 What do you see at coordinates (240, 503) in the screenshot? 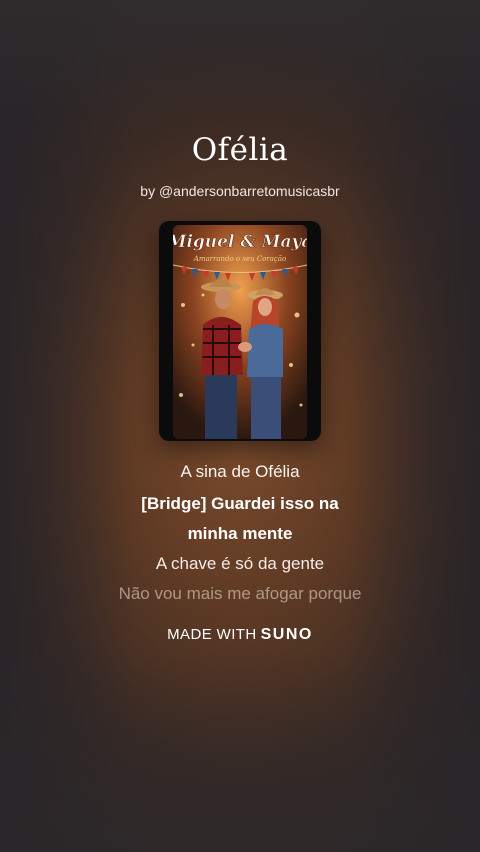
I see `lyric-line-current: [Bridge] Guardei isso na` at bounding box center [240, 503].